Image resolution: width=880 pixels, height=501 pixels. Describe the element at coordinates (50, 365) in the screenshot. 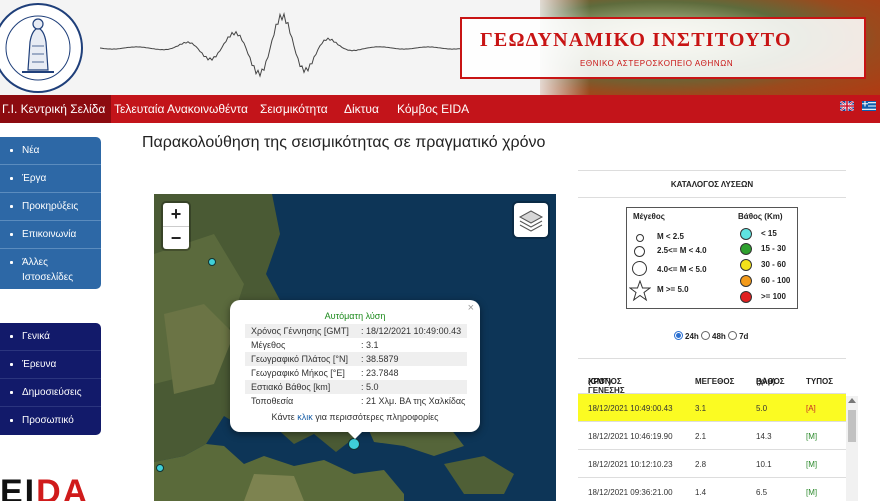

I see `sidebar-item-research: Έρευνα` at that location.